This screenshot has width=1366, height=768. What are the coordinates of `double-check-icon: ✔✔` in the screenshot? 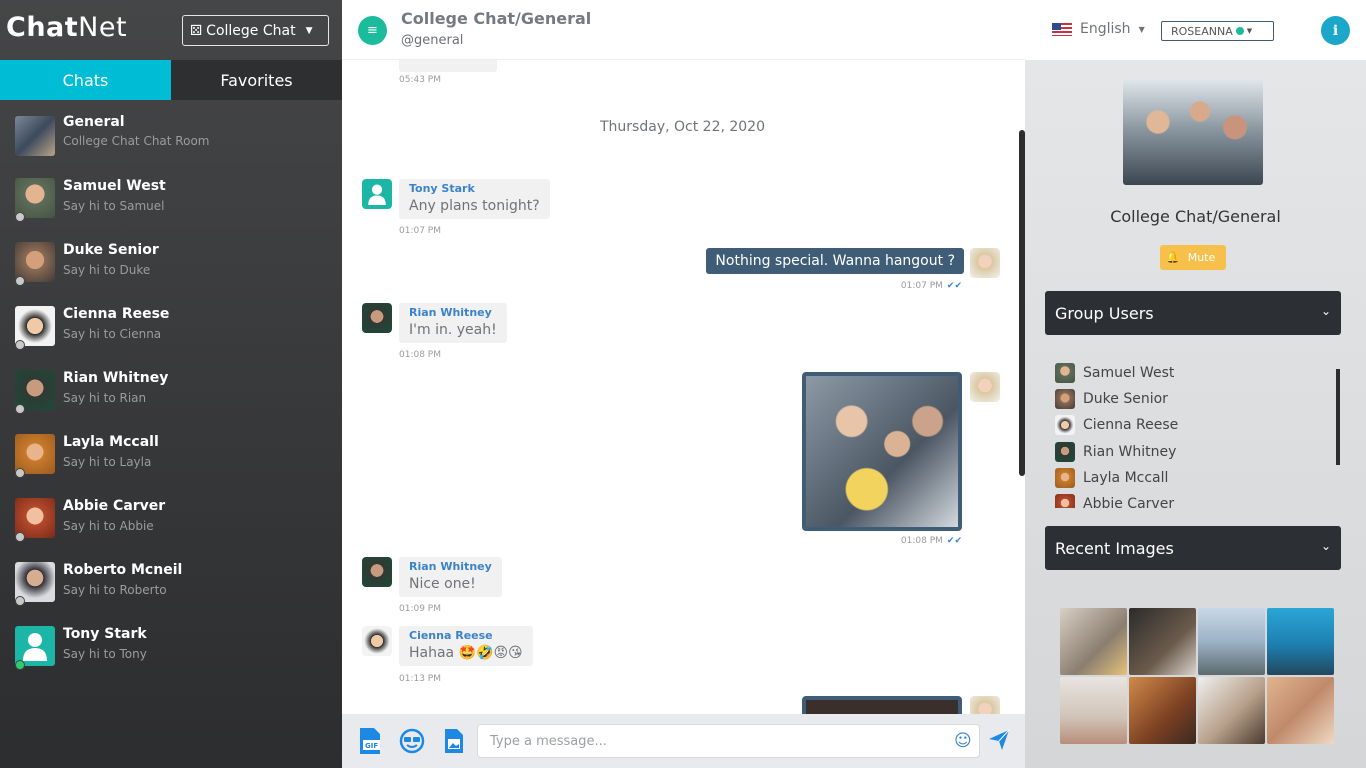 It's located at (954, 286).